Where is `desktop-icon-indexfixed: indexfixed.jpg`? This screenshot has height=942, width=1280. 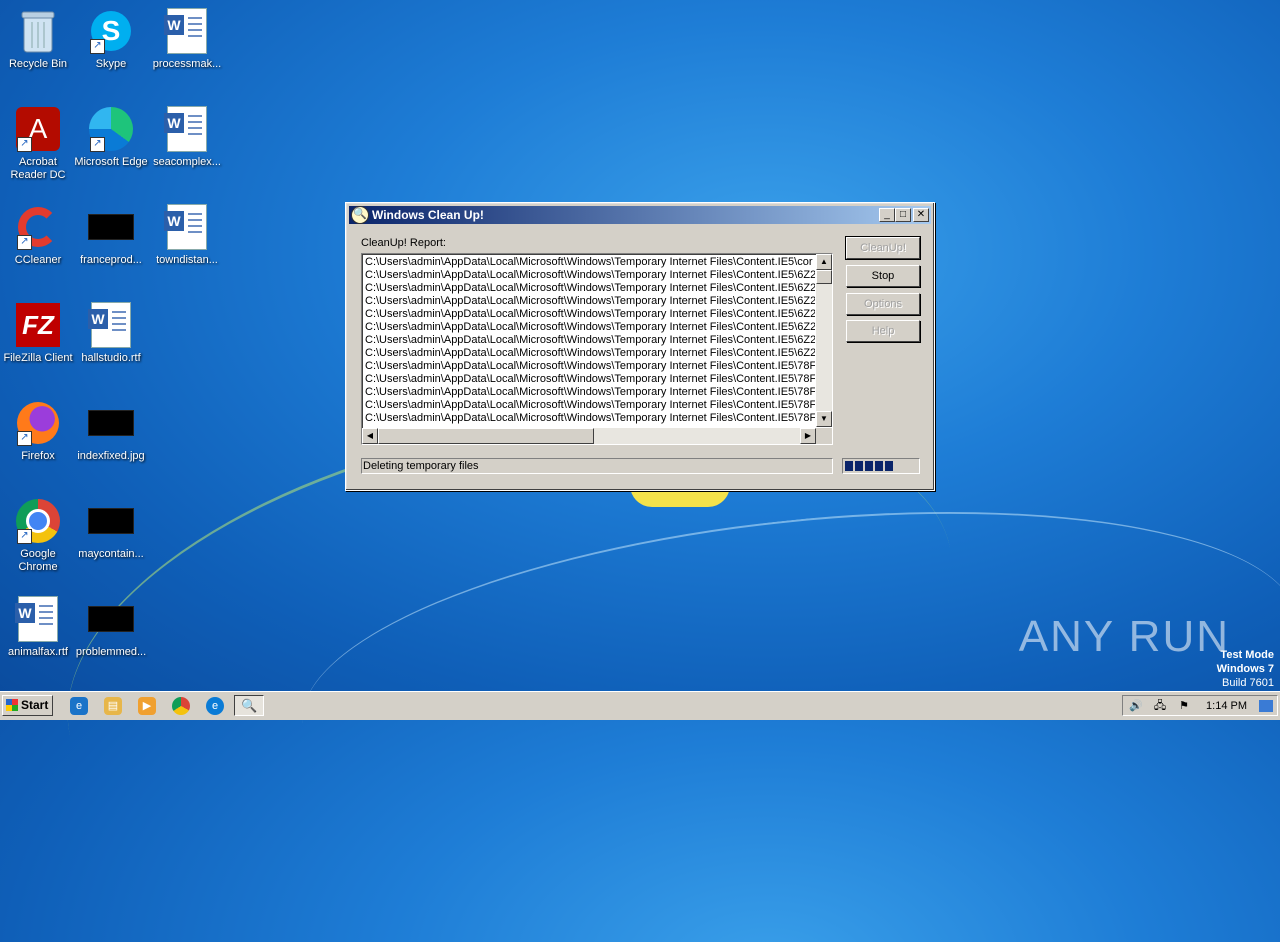
desktop-icon-indexfixed: indexfixed.jpg is located at coordinates (111, 431).